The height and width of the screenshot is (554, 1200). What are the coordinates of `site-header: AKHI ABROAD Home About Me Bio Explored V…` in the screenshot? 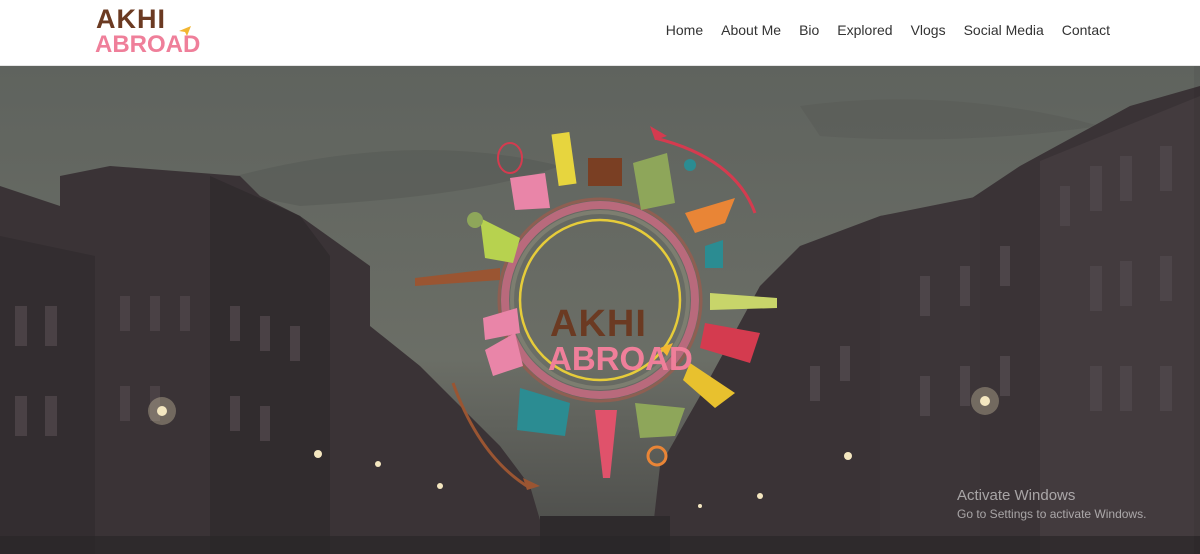 It's located at (600, 33).